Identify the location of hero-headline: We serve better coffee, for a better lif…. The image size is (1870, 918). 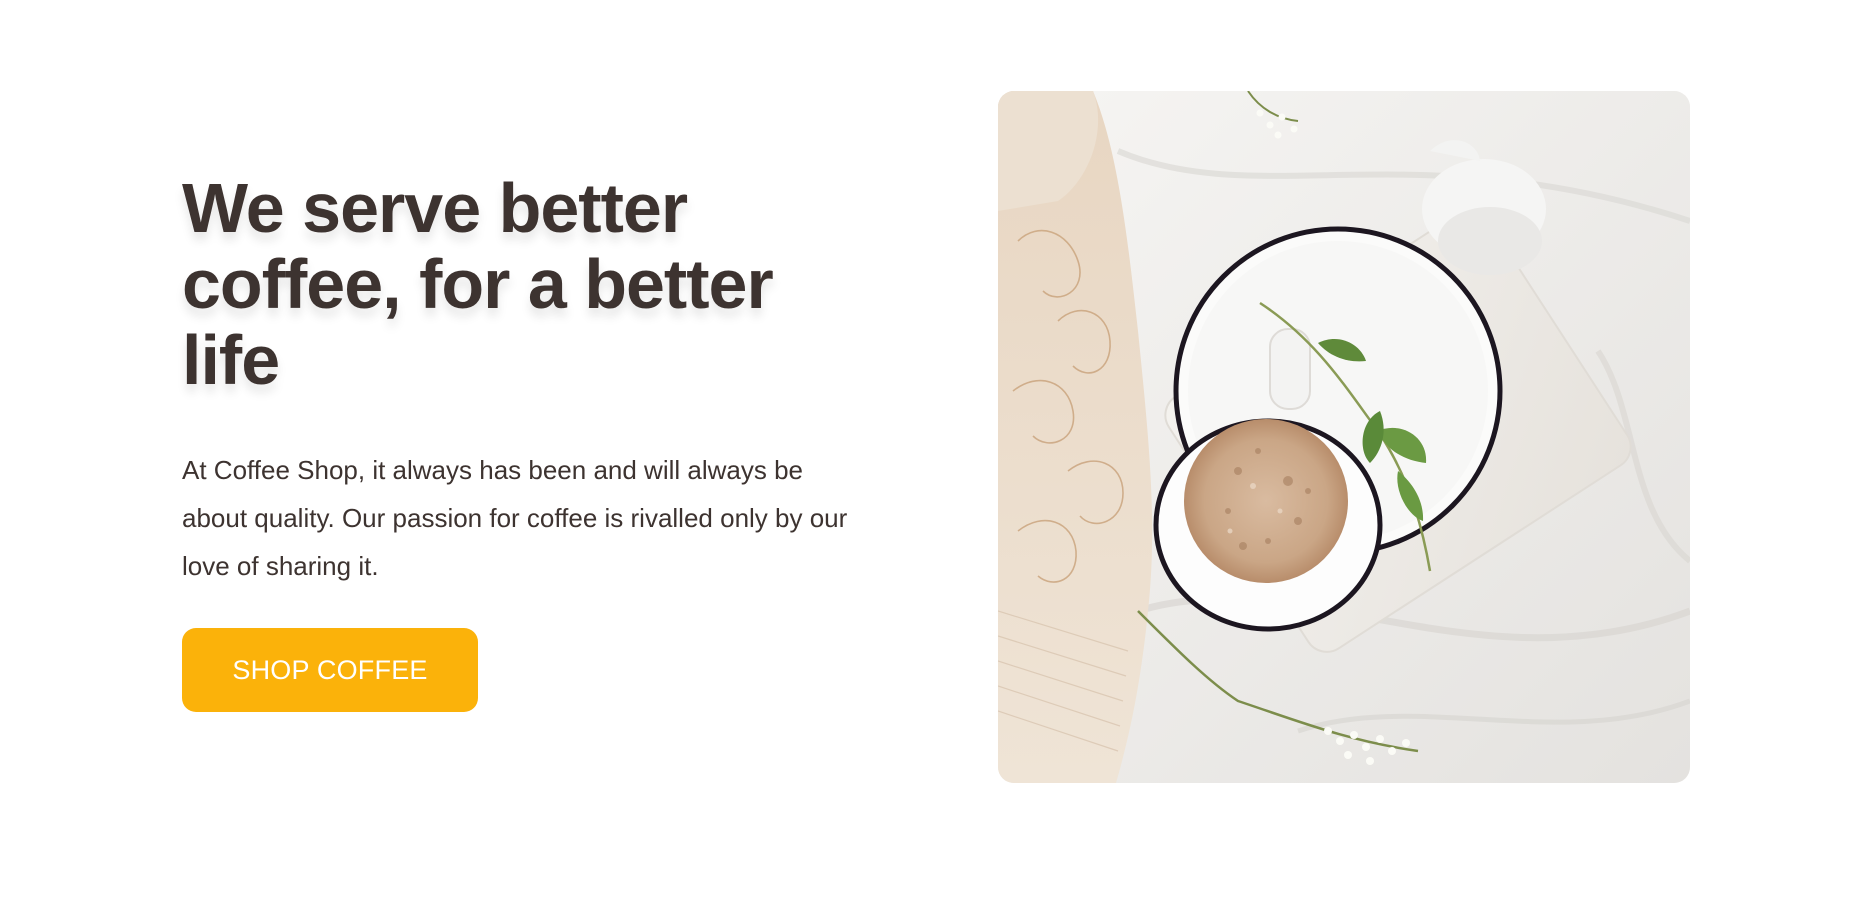
(478, 284).